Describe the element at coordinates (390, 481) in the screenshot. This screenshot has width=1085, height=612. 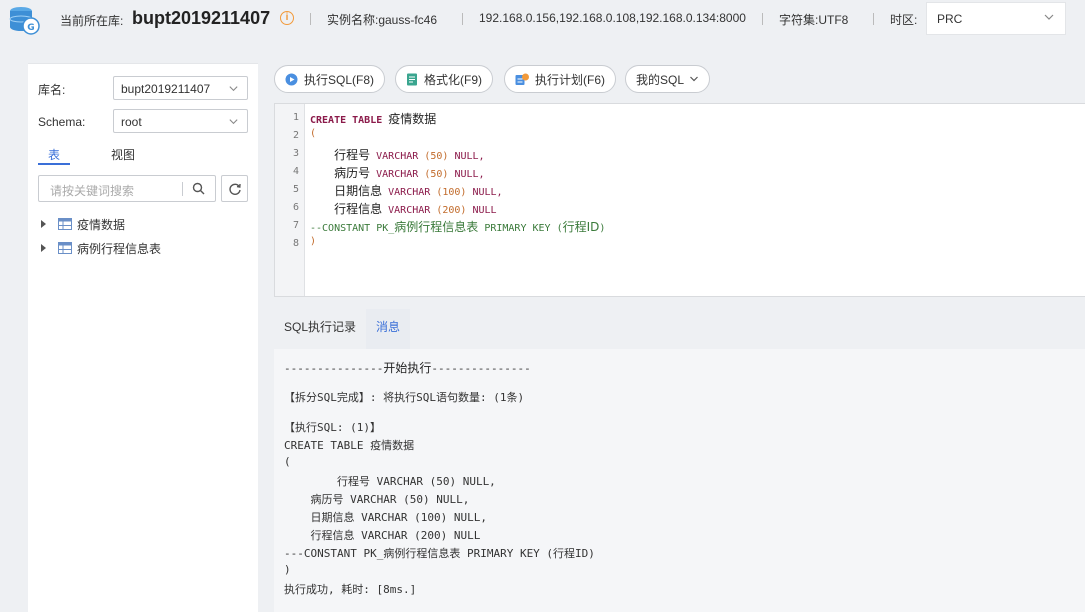
I see `message-line: 行程号 VARCHAR (50) NULL,` at that location.